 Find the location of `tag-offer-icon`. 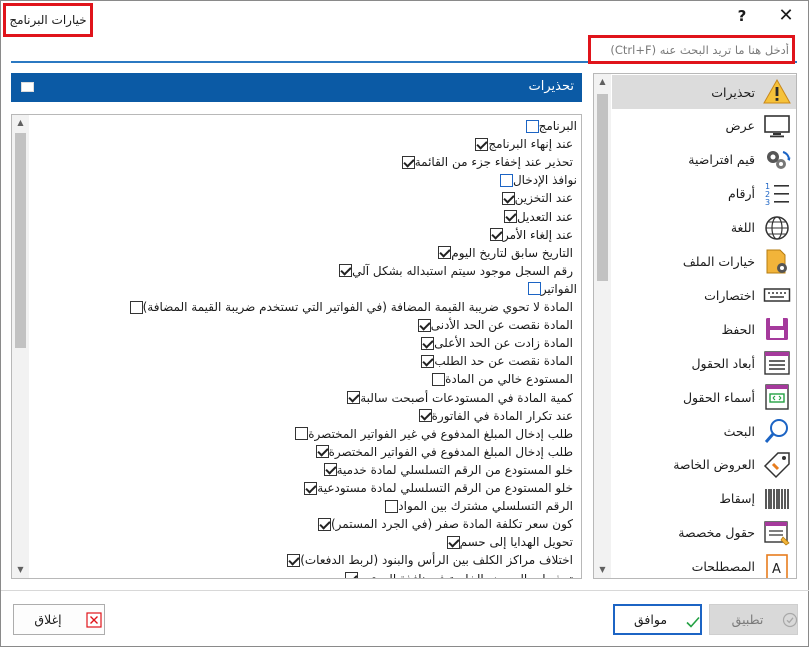

tag-offer-icon is located at coordinates (777, 465).